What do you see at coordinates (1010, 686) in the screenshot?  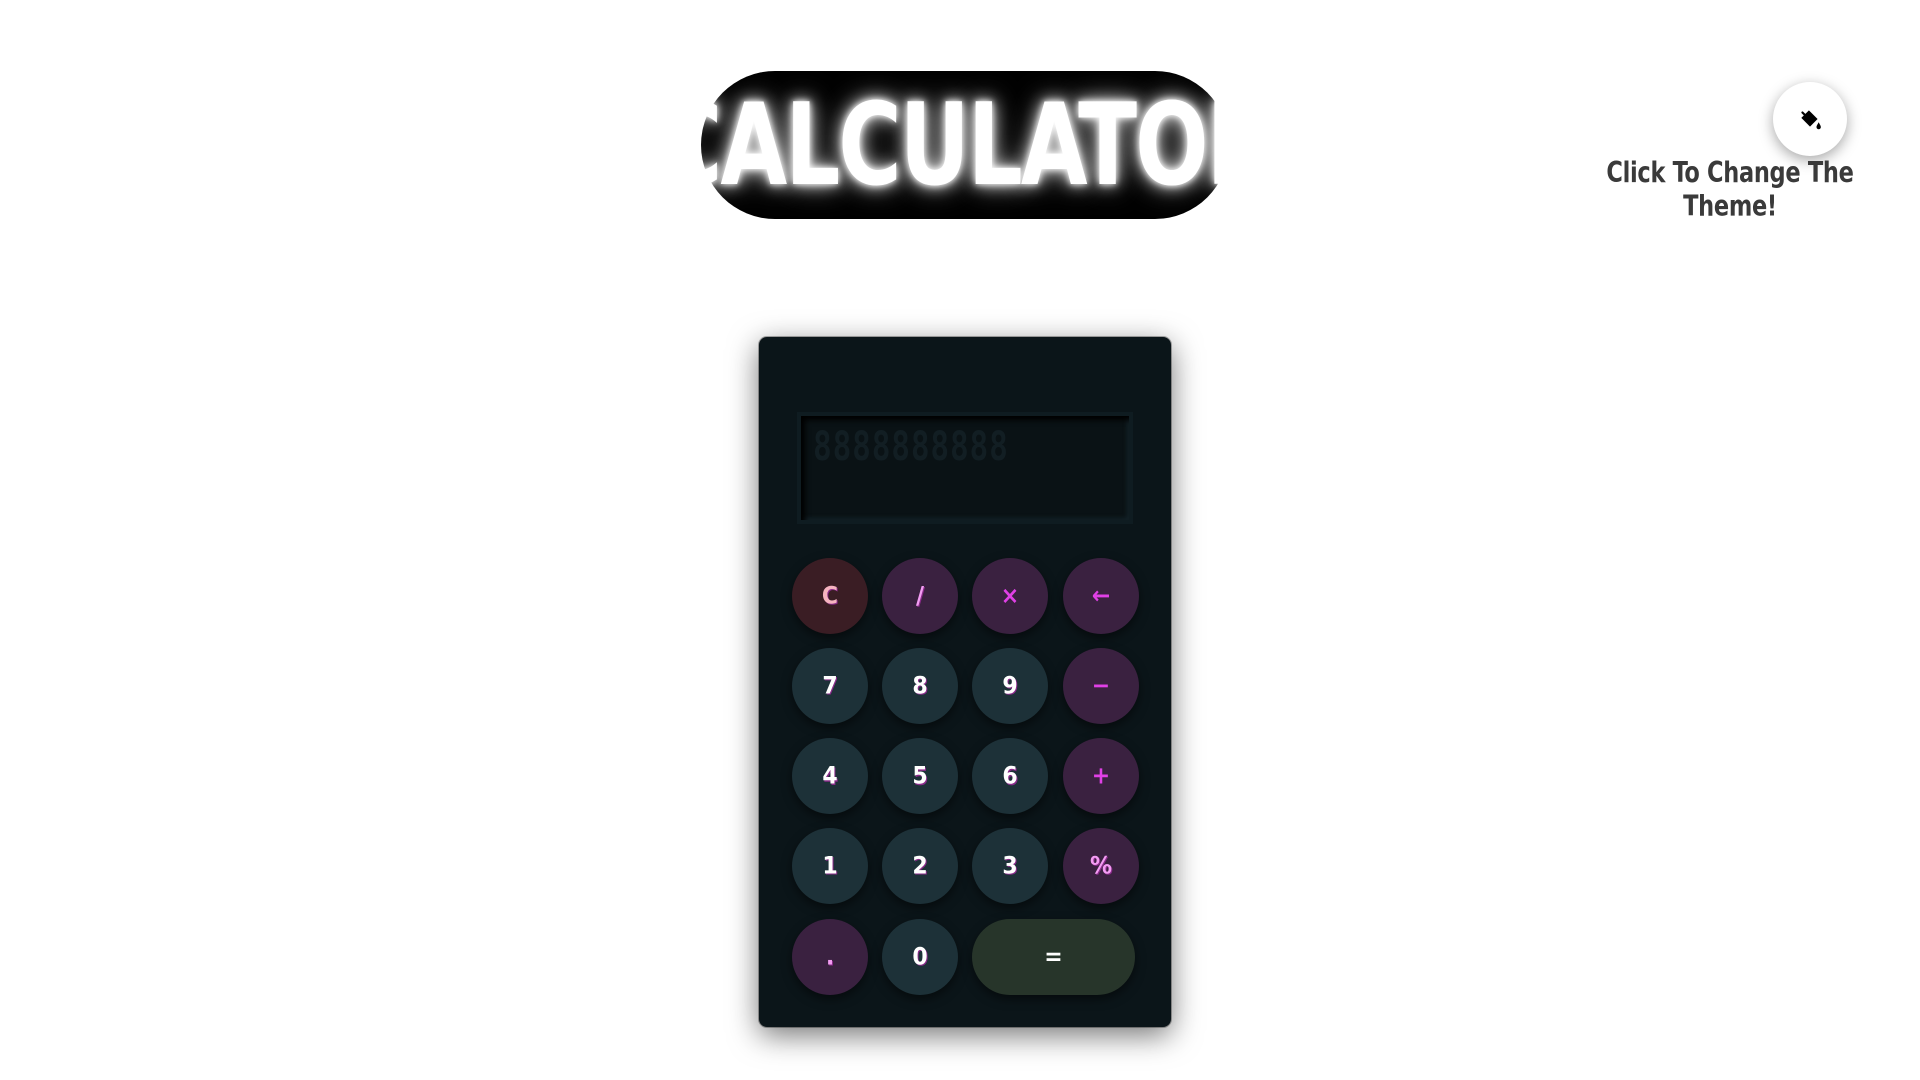 I see `key-9: 9` at bounding box center [1010, 686].